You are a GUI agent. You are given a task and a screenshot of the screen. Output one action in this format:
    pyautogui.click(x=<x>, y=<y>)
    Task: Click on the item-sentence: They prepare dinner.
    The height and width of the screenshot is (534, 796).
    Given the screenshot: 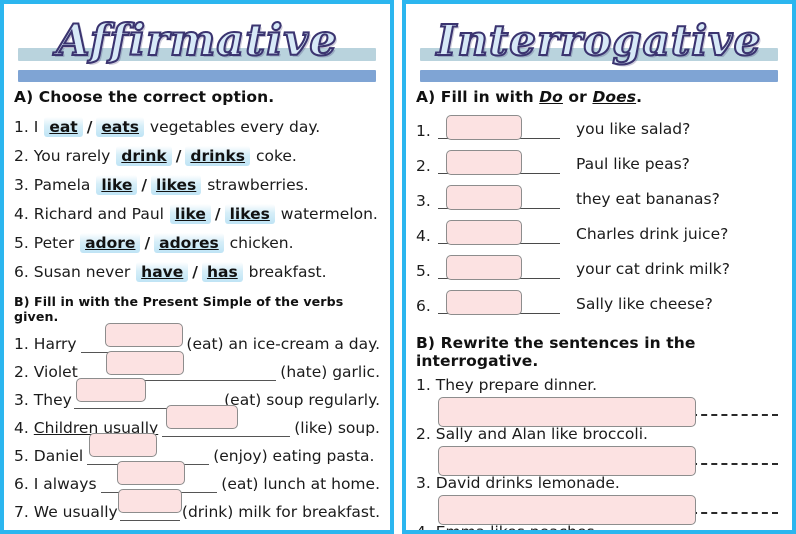 What is the action you would take?
    pyautogui.click(x=516, y=385)
    